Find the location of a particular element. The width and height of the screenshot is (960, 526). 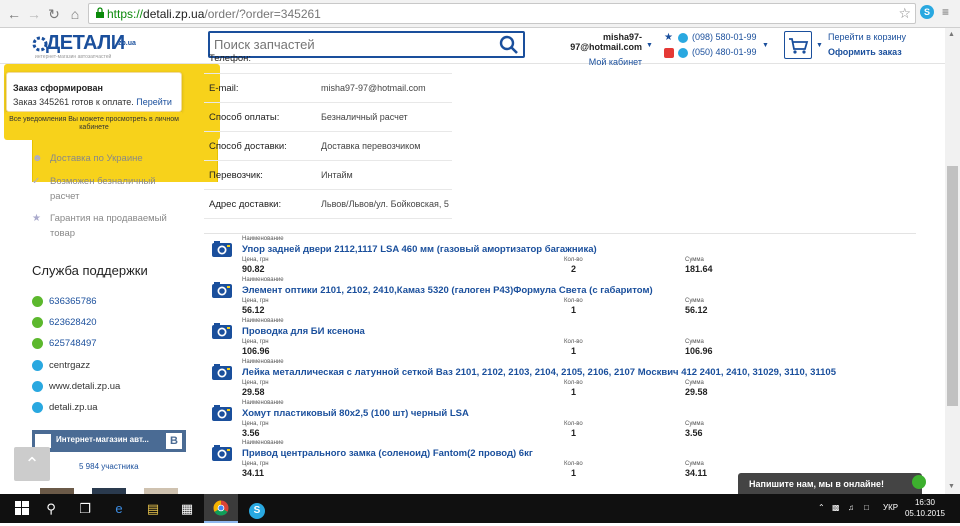

task-view-icon: ❐ is located at coordinates (85, 508).